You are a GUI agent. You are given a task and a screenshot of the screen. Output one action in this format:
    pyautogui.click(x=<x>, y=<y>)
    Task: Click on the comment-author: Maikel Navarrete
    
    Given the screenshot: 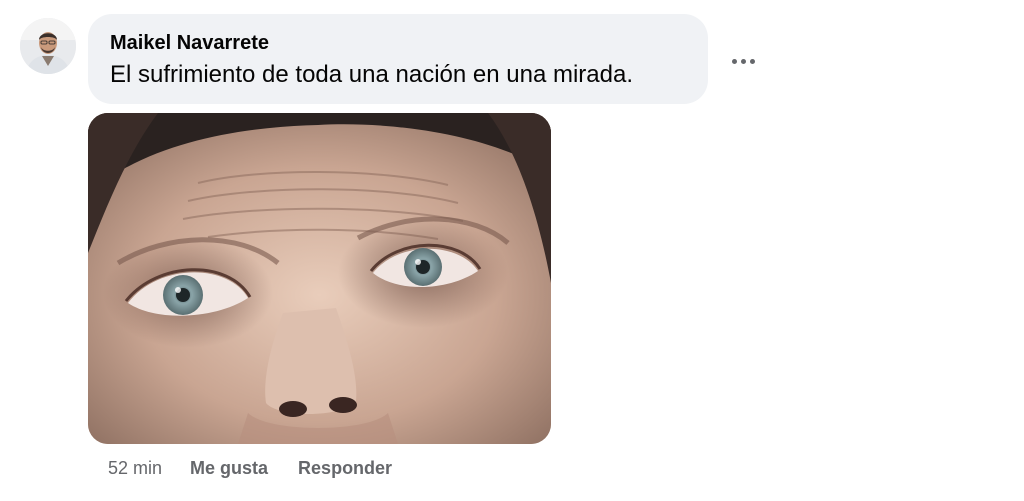 What is the action you would take?
    pyautogui.click(x=398, y=43)
    